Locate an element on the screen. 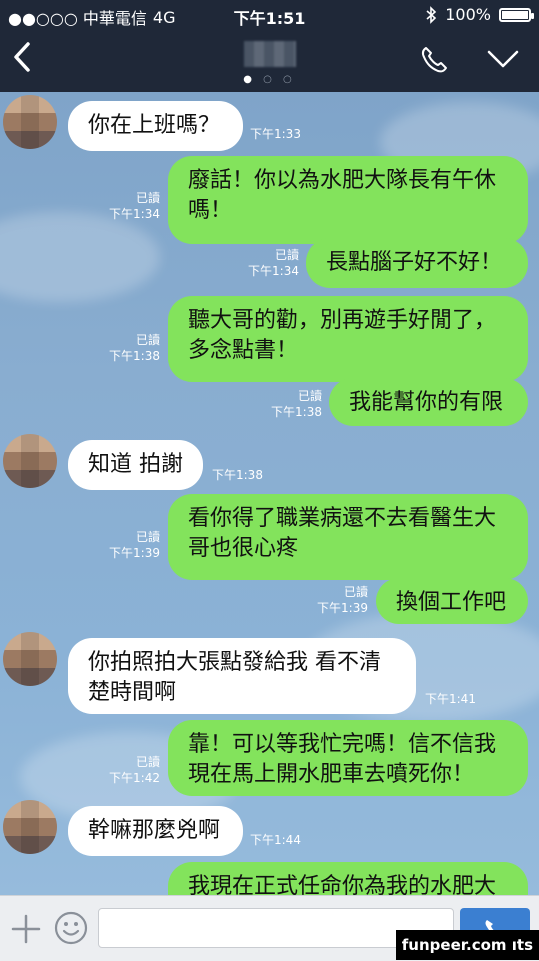  incoming-message-bubble: 幹嘛那麼兇啊 is located at coordinates (155, 831).